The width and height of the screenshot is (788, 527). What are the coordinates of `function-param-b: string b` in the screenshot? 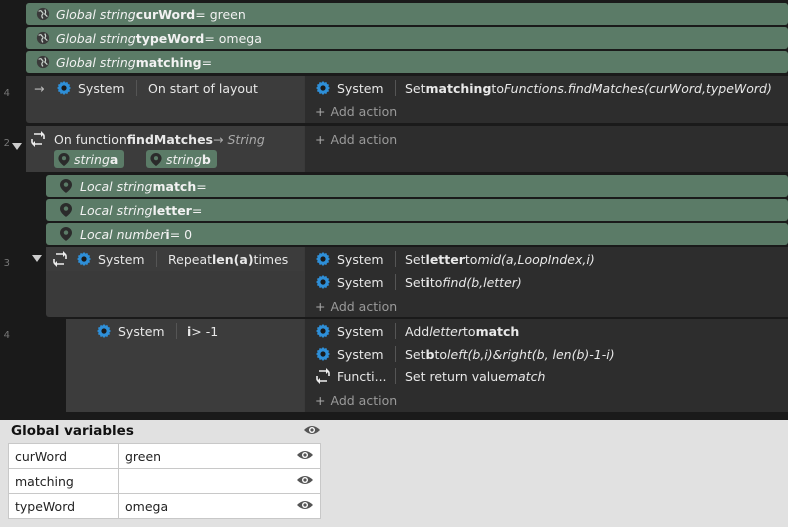 It's located at (181, 159).